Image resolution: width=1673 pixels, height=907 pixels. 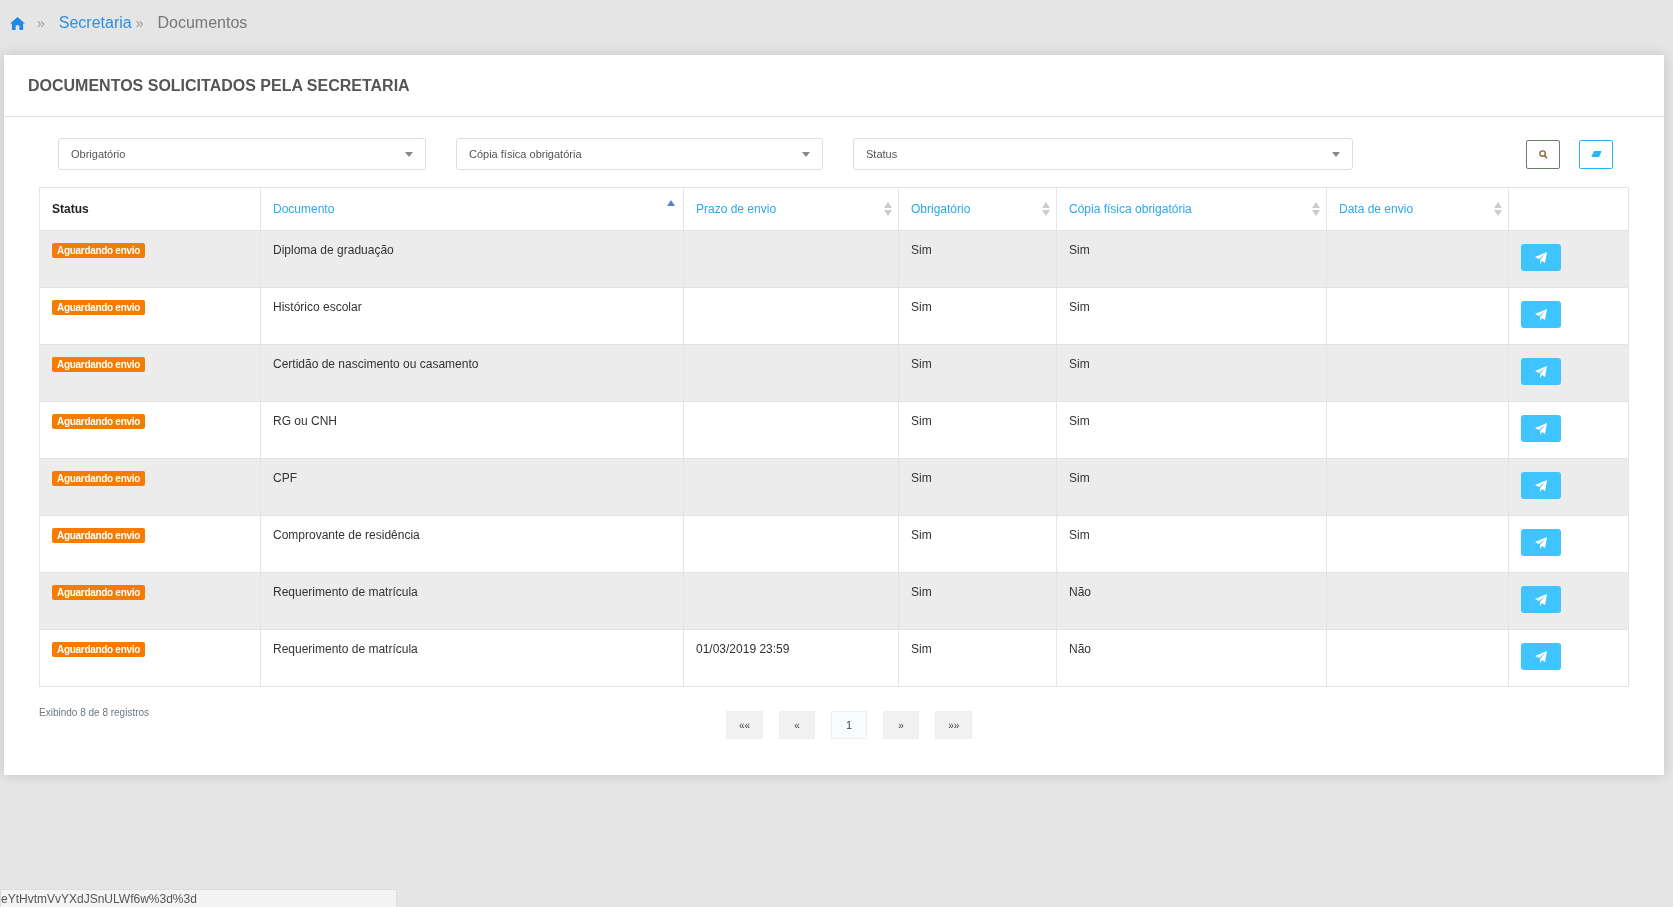 I want to click on sort-ascending-icon, so click(x=671, y=203).